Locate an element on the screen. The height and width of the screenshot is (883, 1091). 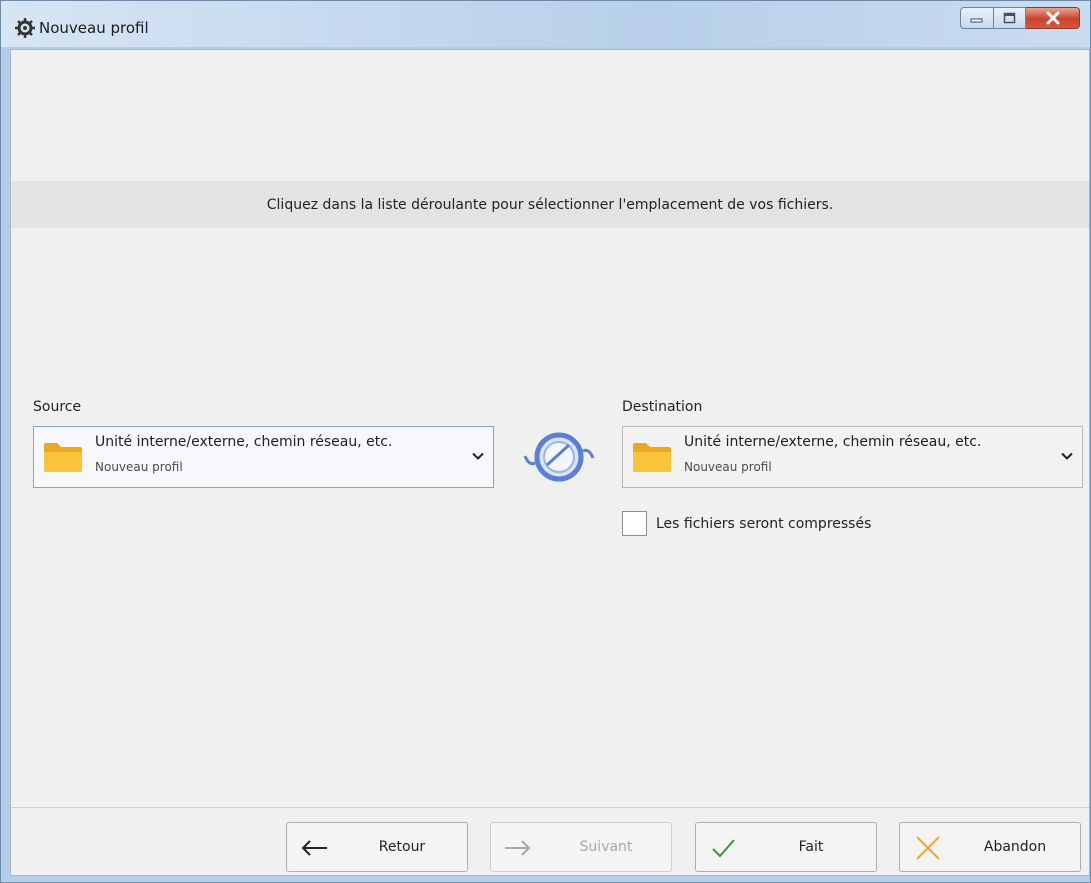
title-bar: Nouveau profil is located at coordinates (545, 24).